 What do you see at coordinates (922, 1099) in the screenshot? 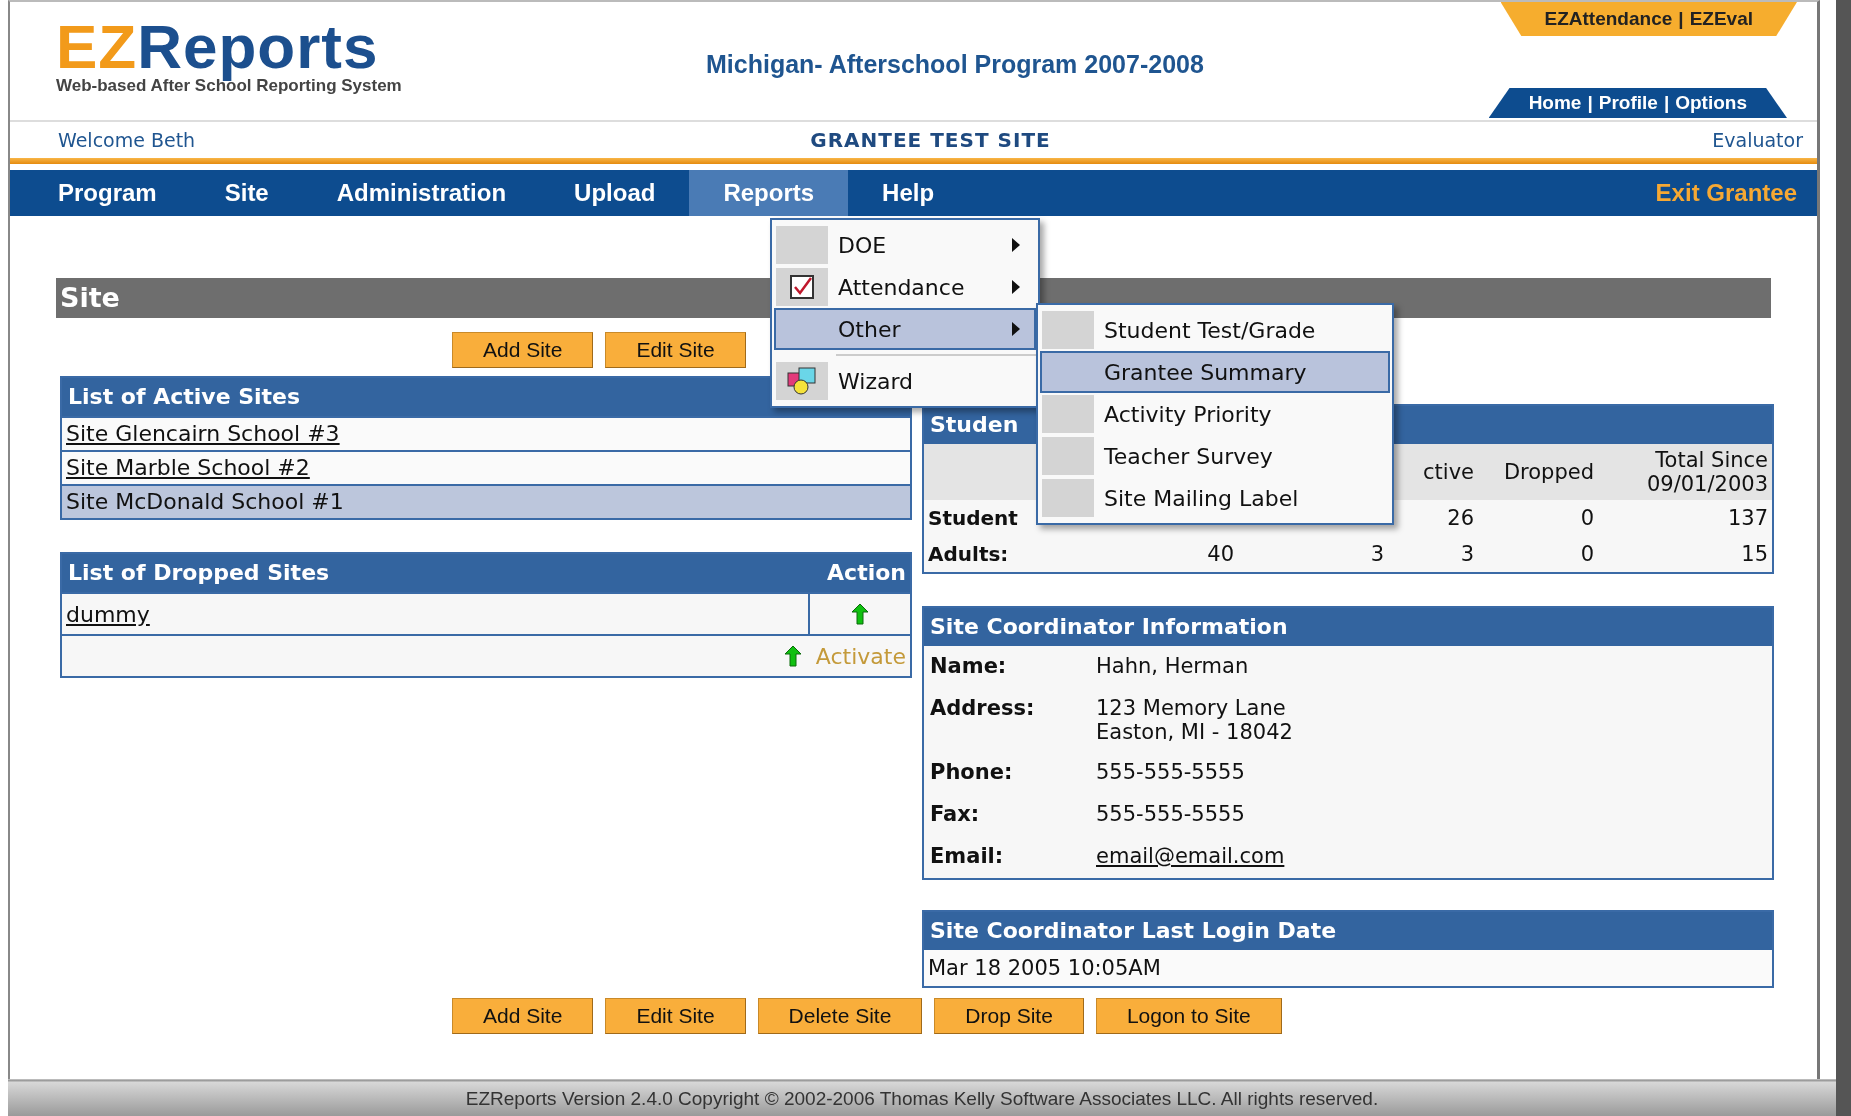
I see `copyright-text: EZReports Version 2.4.0 Copyright © 2002-2006 Thomas Kelly Software Associates LLC. All rights reserved.` at bounding box center [922, 1099].